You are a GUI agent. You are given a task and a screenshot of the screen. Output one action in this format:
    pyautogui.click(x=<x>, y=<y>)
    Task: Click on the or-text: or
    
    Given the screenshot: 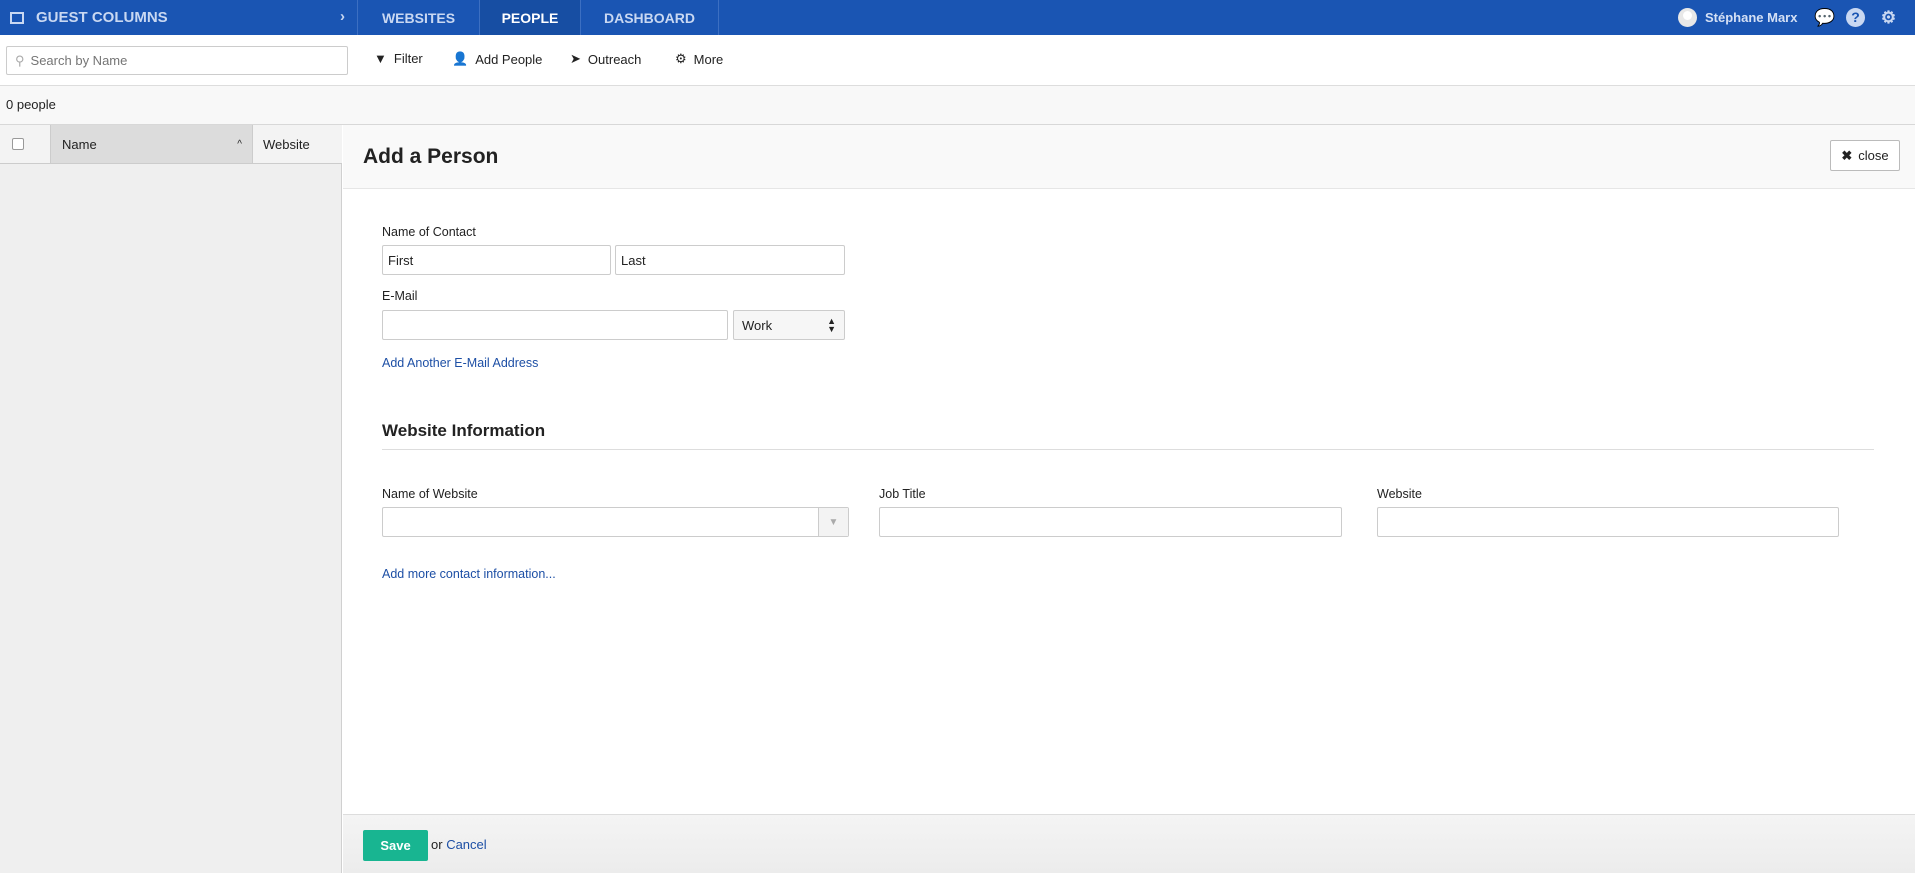 What is the action you would take?
    pyautogui.click(x=437, y=844)
    